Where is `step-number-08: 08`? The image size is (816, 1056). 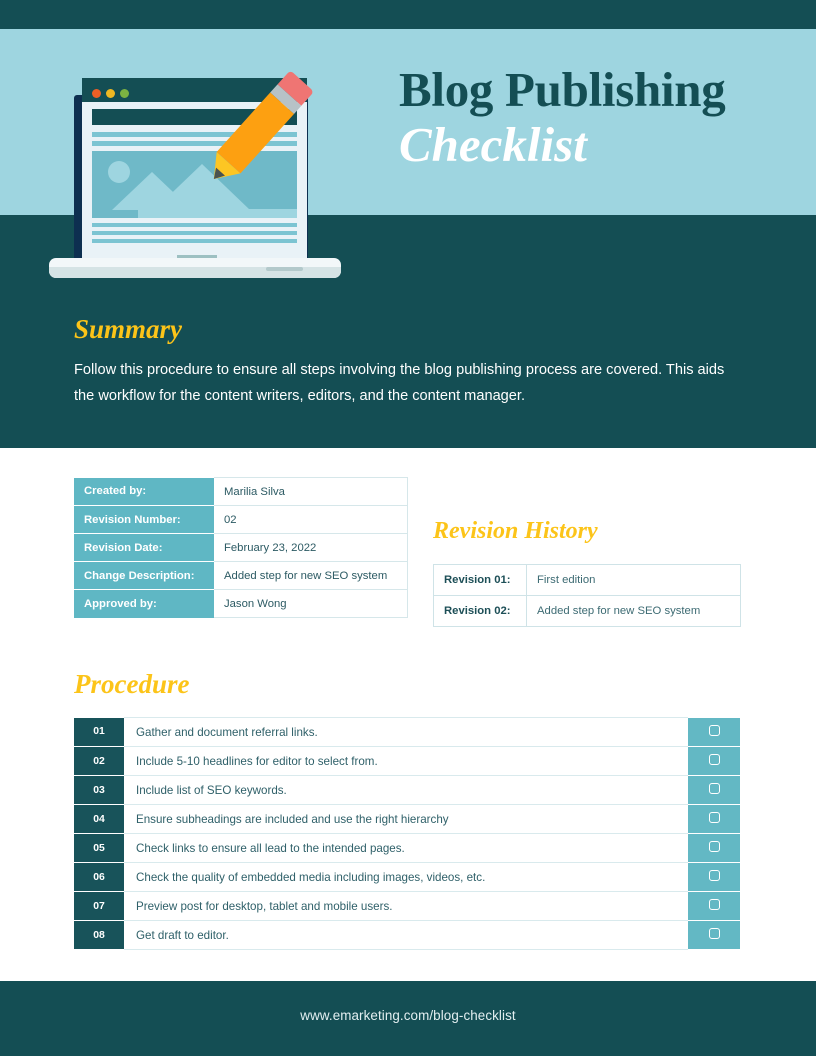 step-number-08: 08 is located at coordinates (99, 935).